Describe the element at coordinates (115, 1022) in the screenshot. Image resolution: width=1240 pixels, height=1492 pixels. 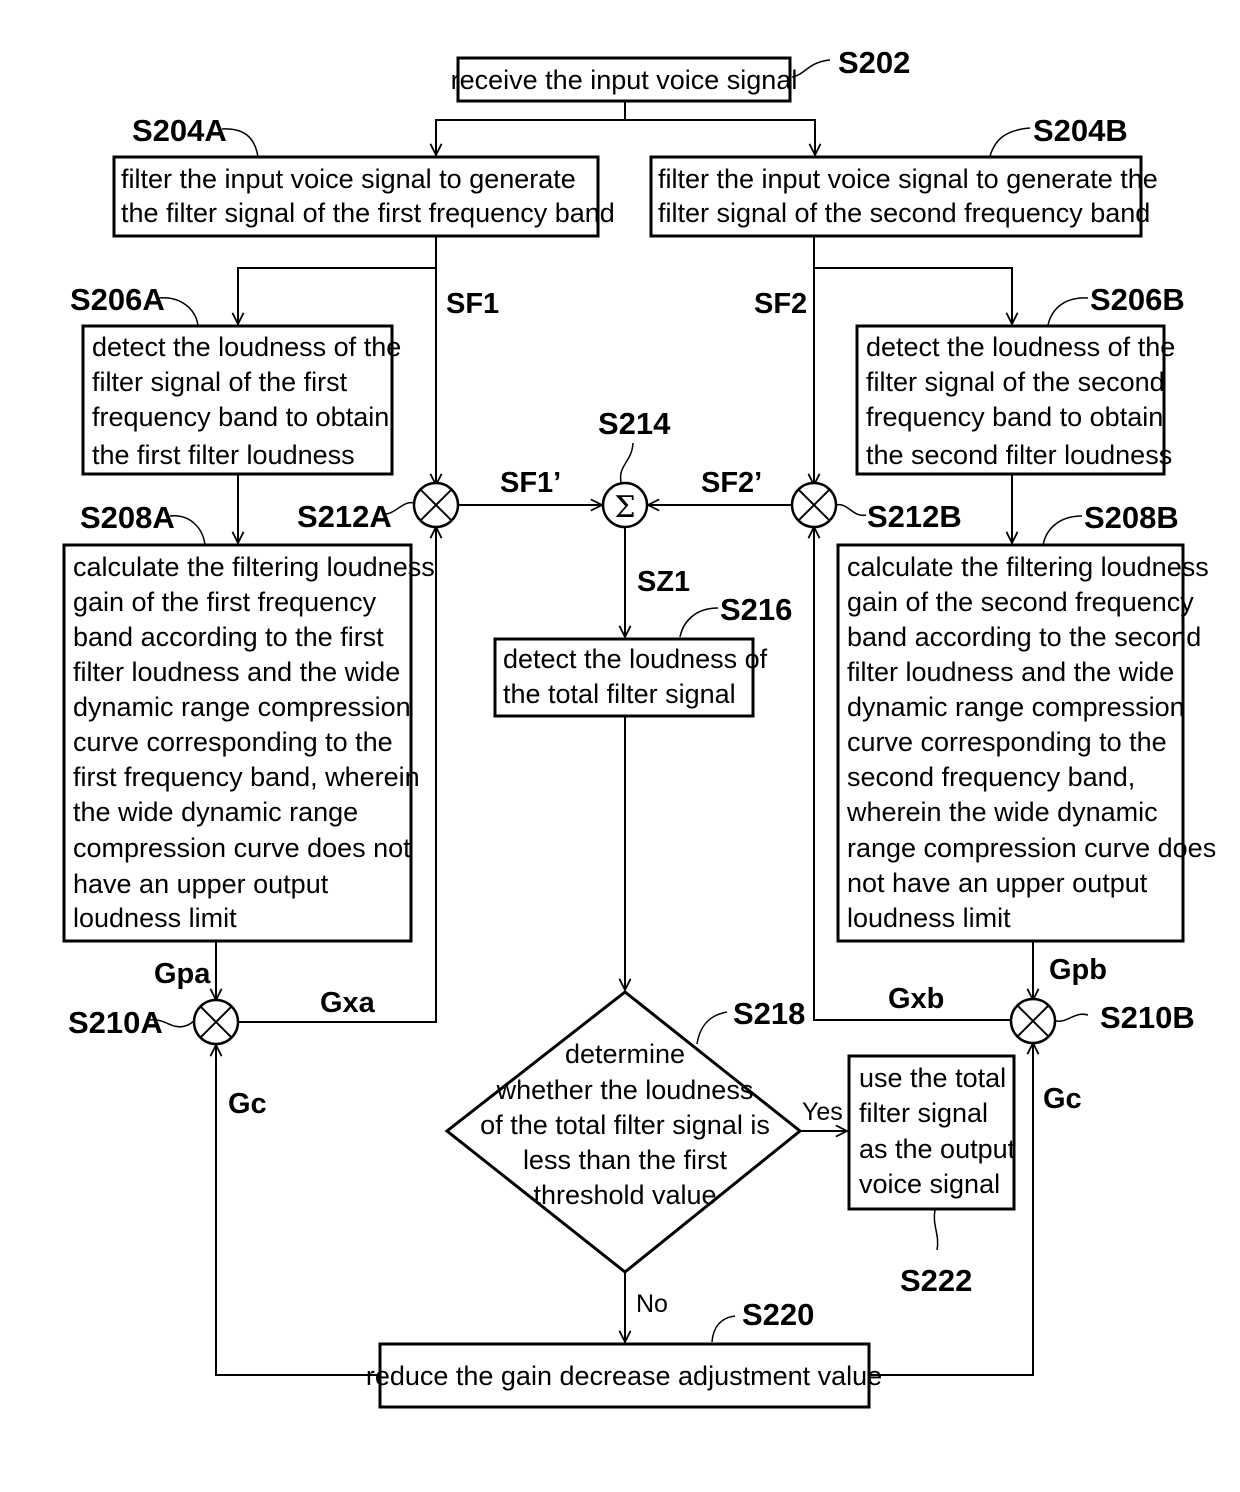
I see `step-label: S210A` at that location.